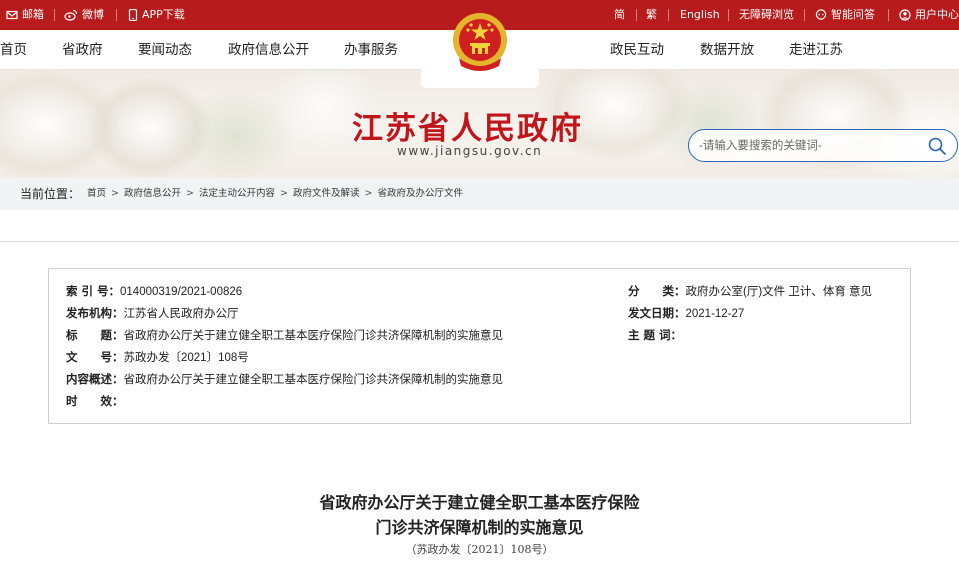 This screenshot has width=959, height=570. What do you see at coordinates (181, 314) in the screenshot?
I see `meta-publisher-value: 江苏省人民政府办公厅` at bounding box center [181, 314].